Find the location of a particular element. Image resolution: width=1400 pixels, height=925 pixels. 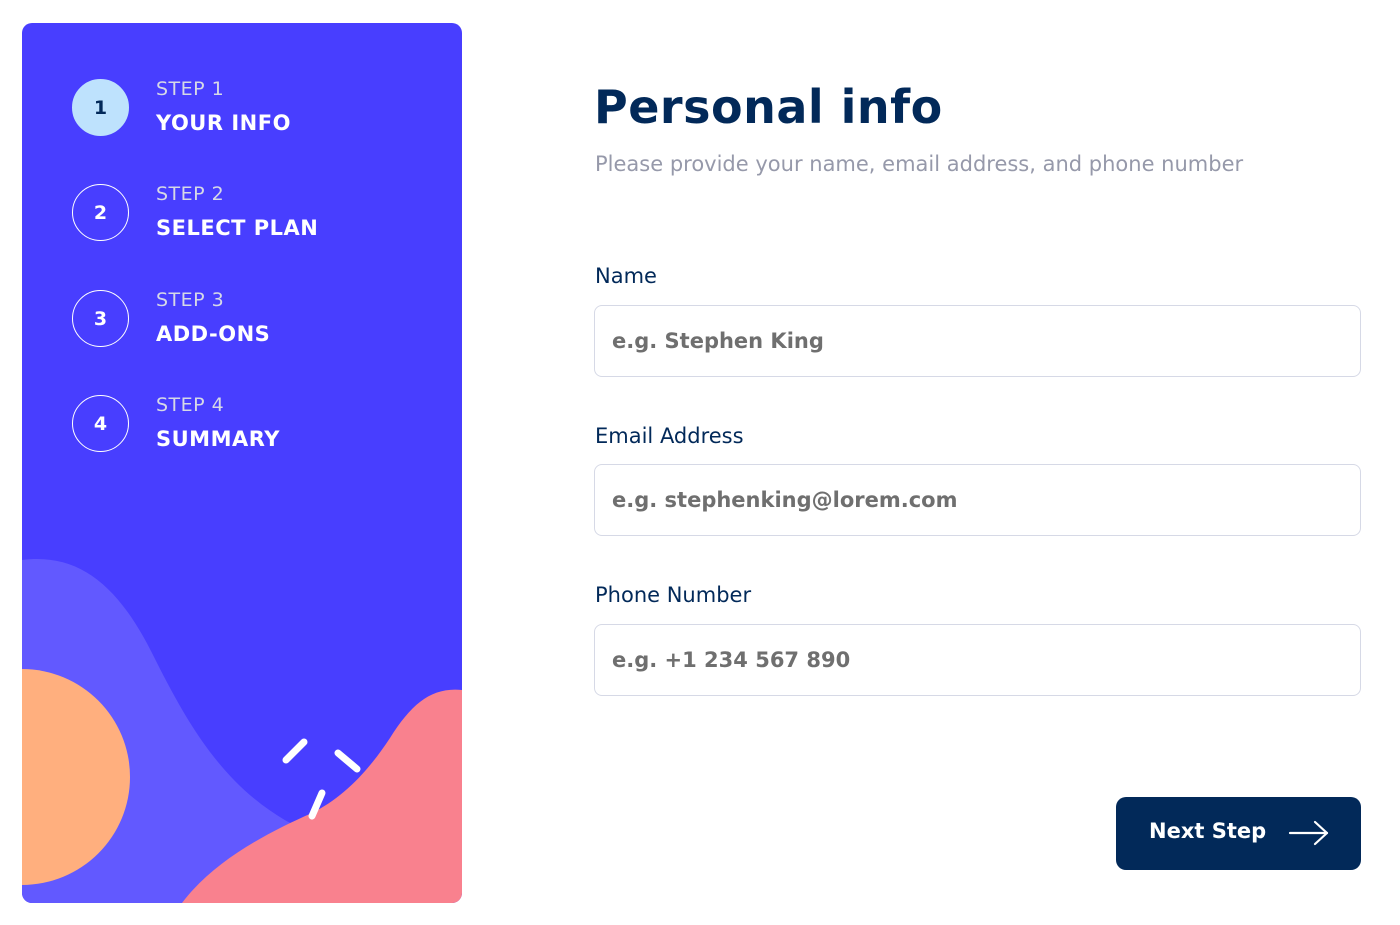

step-number-badge: 3 is located at coordinates (100, 318).